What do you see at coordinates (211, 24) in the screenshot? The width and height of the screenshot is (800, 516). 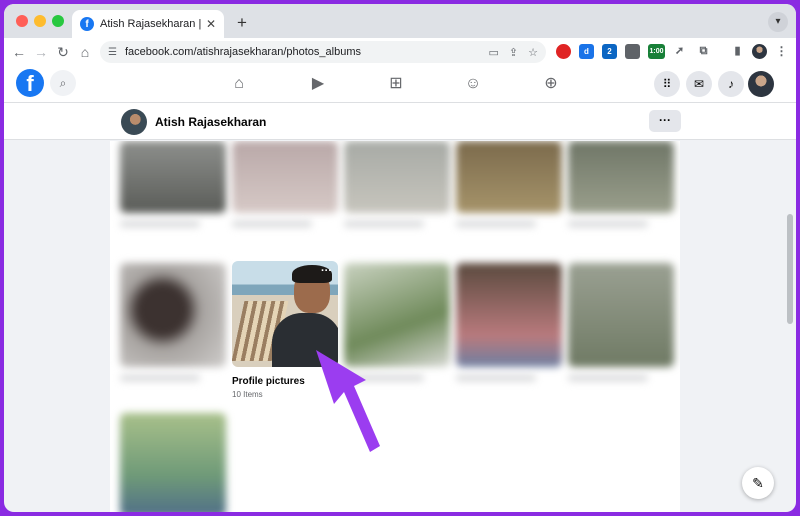 I see `tab-close-icon: ✕` at bounding box center [211, 24].